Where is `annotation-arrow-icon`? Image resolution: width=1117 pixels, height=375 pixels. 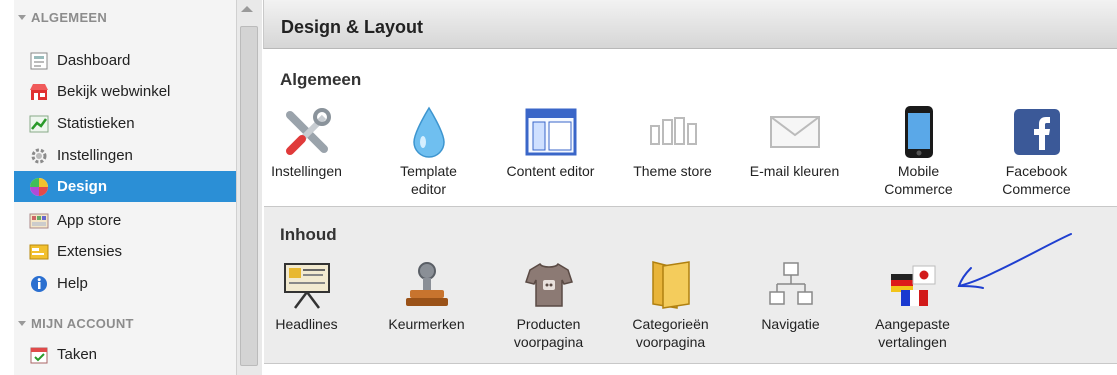 annotation-arrow-icon is located at coordinates (1014, 261).